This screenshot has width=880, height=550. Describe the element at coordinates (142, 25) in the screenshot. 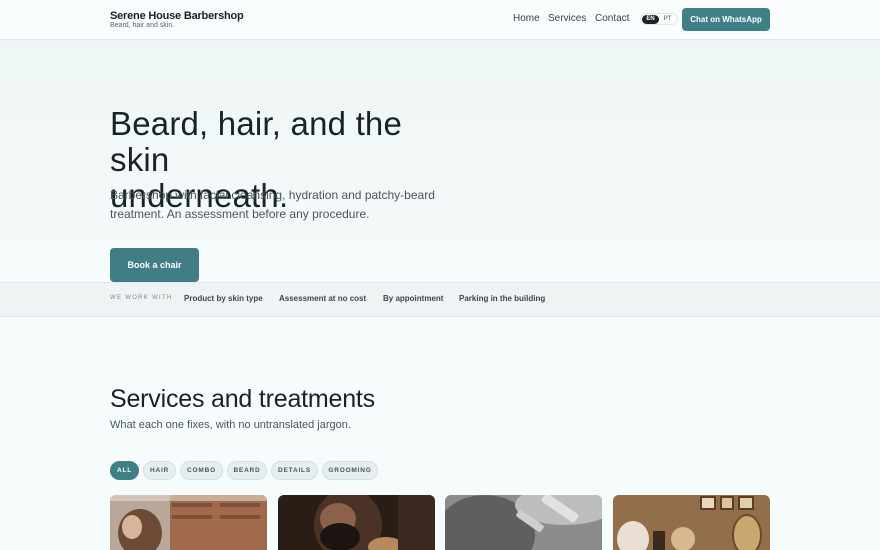

I see `brand-tagline: Beard, hair and skin.` at that location.